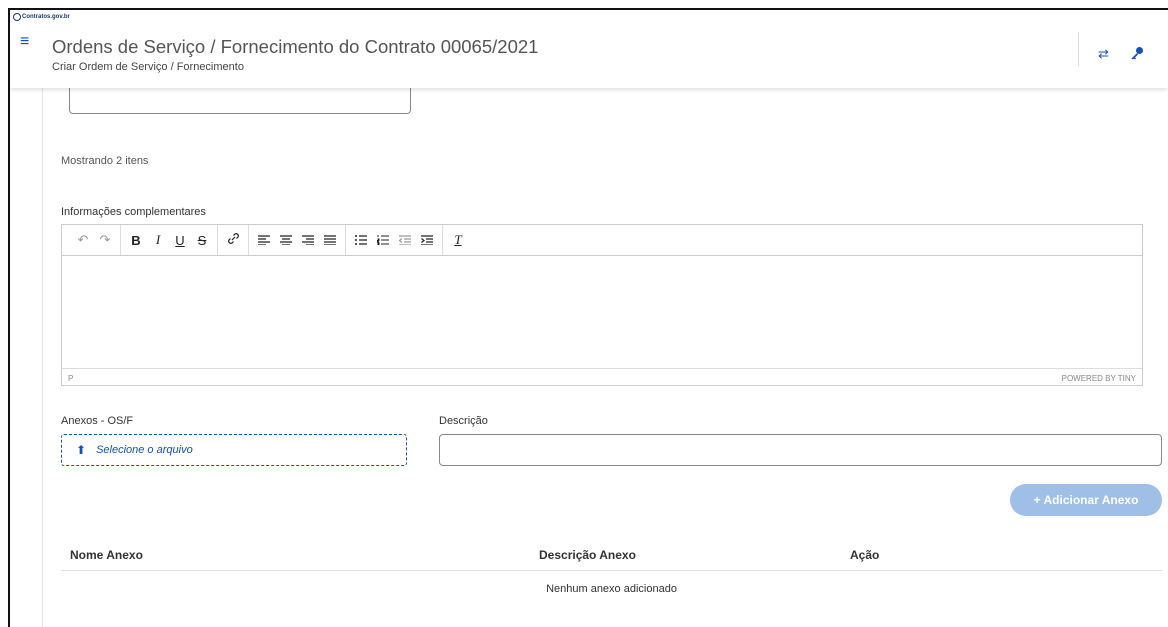  What do you see at coordinates (587, 555) in the screenshot?
I see `column-header: Descrição Anexo` at bounding box center [587, 555].